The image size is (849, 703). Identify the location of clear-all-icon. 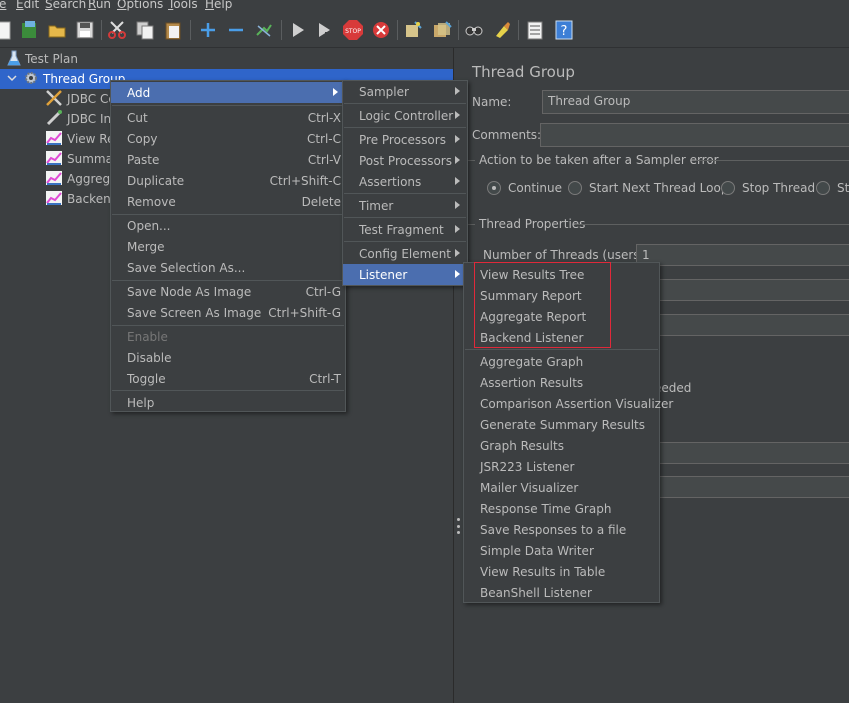
(442, 30).